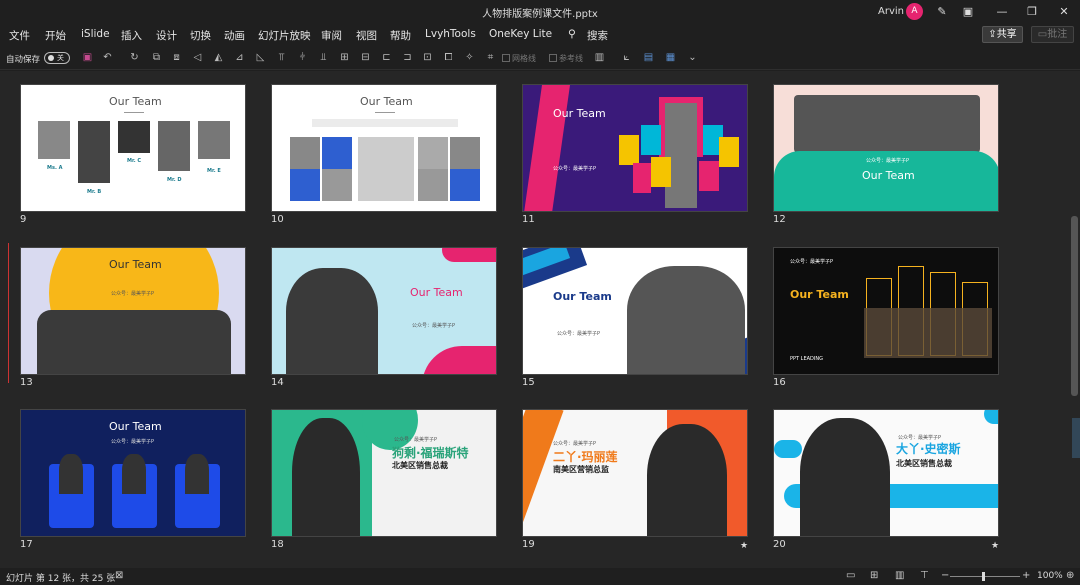  Describe the element at coordinates (107, 57) in the screenshot. I see `undo-icon: ↶` at that location.